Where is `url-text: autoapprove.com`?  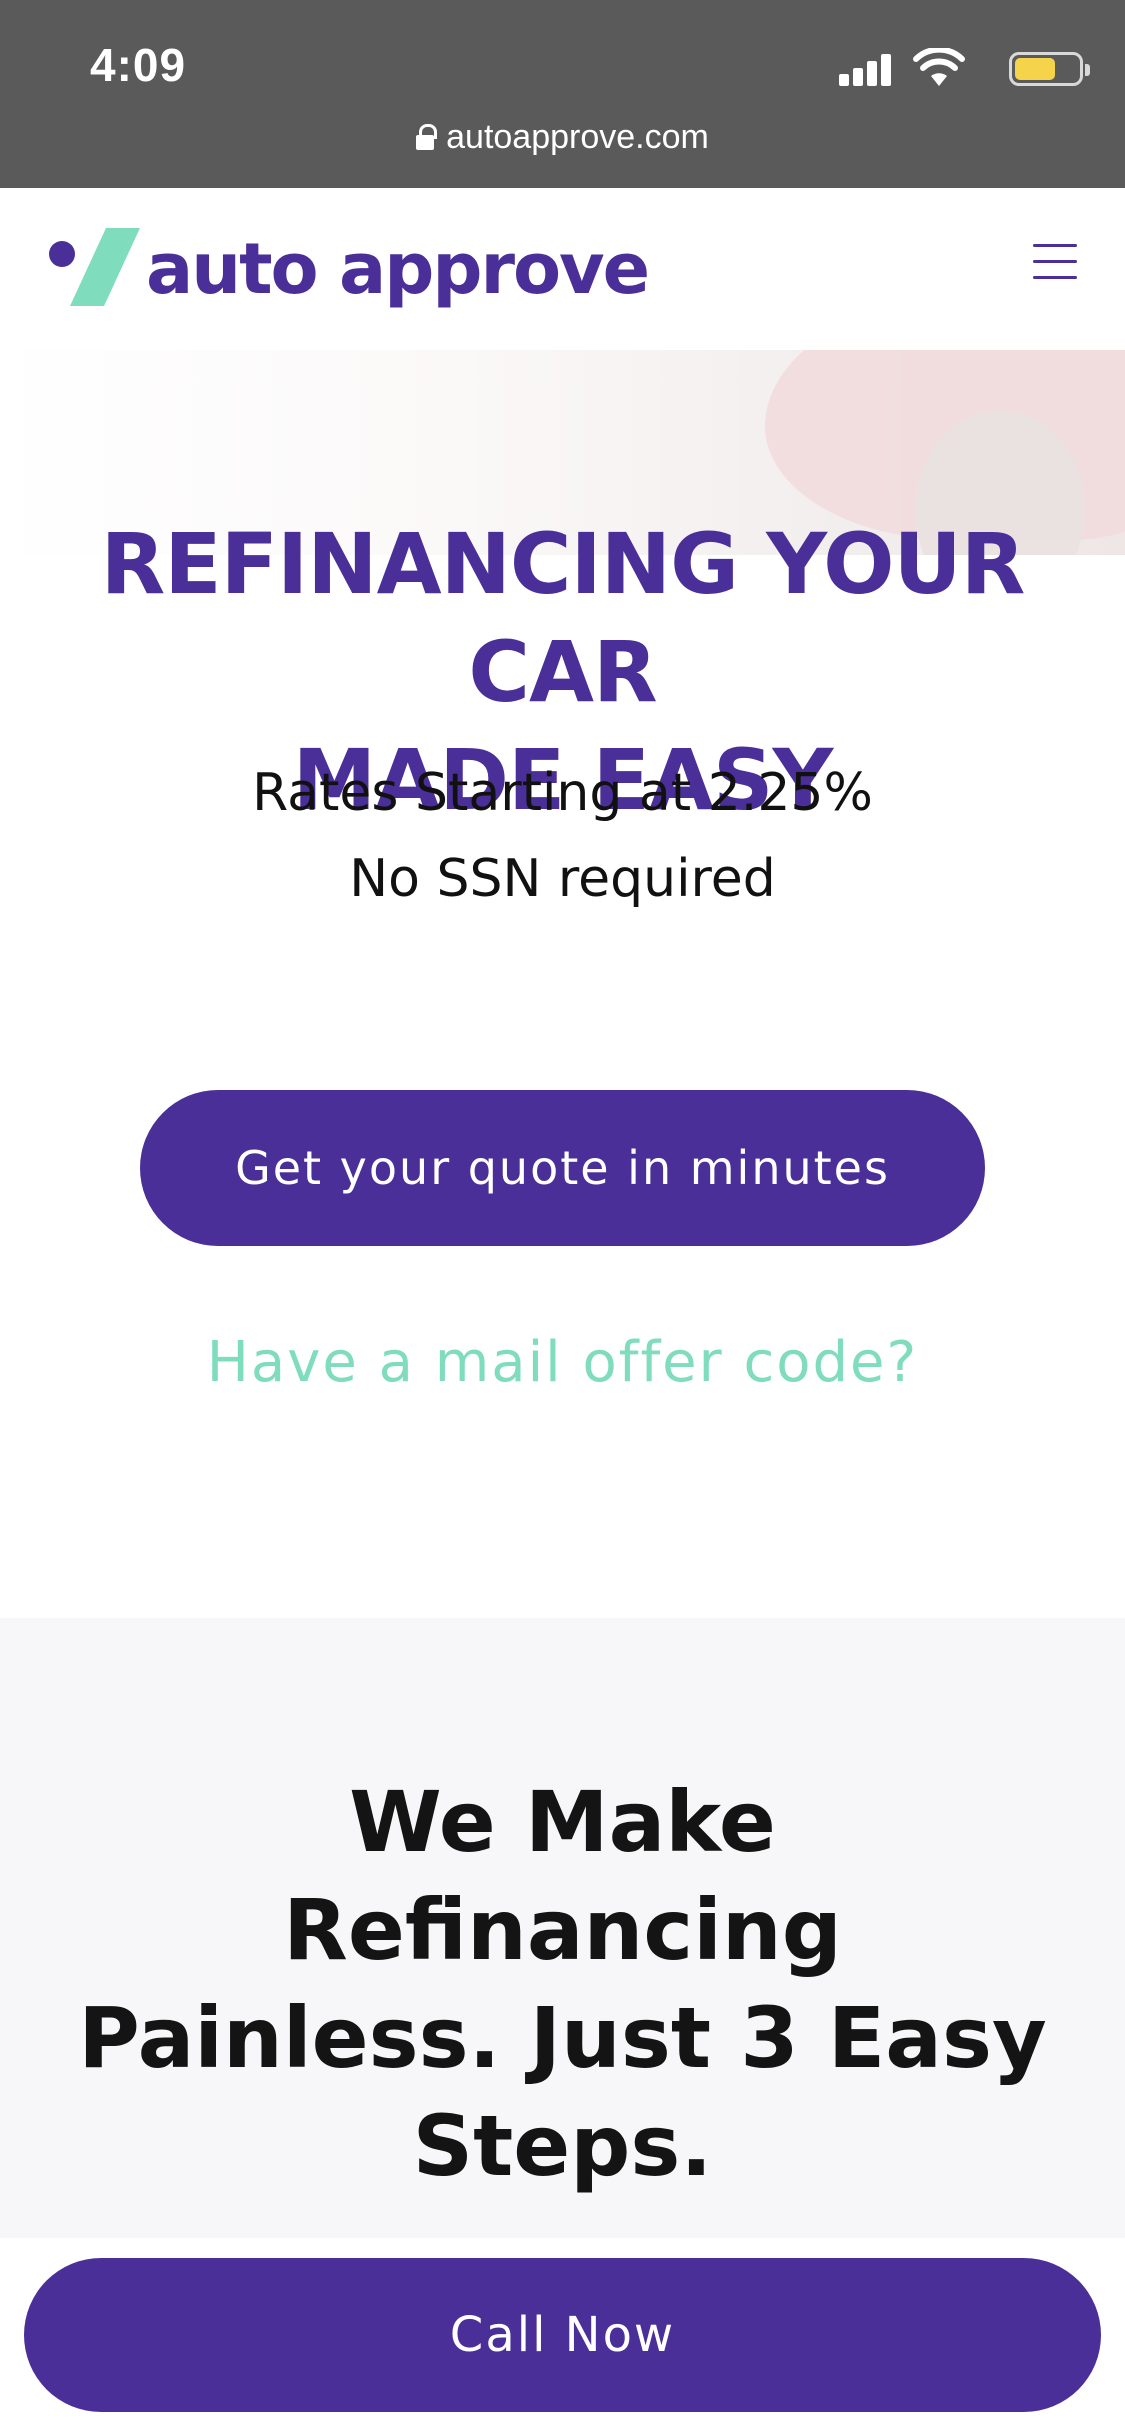
url-text: autoapprove.com is located at coordinates (577, 137).